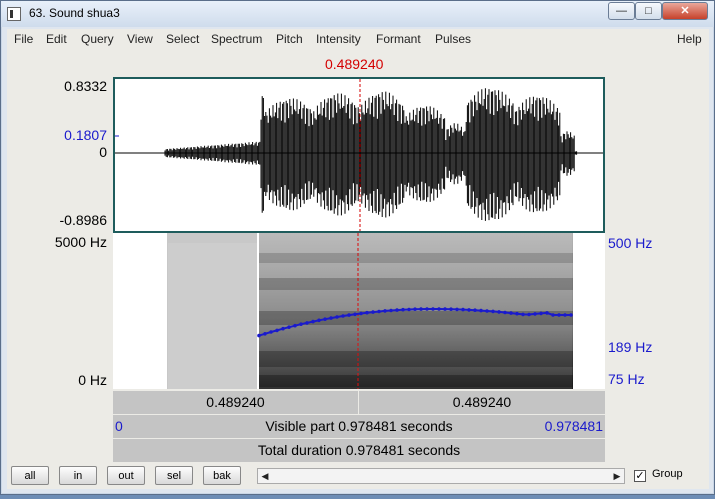  What do you see at coordinates (182, 39) in the screenshot?
I see `menu-select: Select` at bounding box center [182, 39].